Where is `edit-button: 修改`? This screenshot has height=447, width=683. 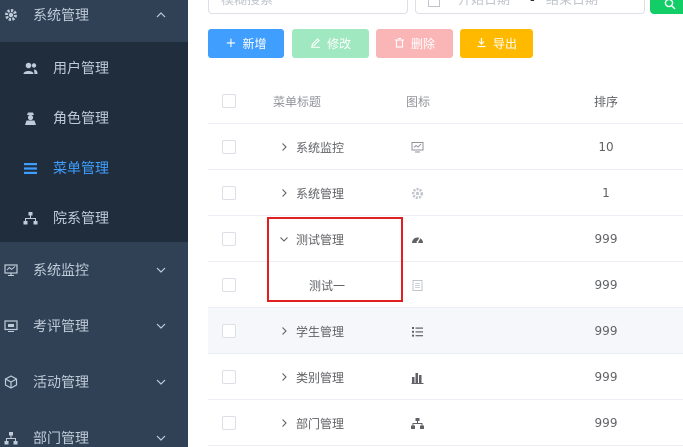
edit-button: 修改 is located at coordinates (330, 43).